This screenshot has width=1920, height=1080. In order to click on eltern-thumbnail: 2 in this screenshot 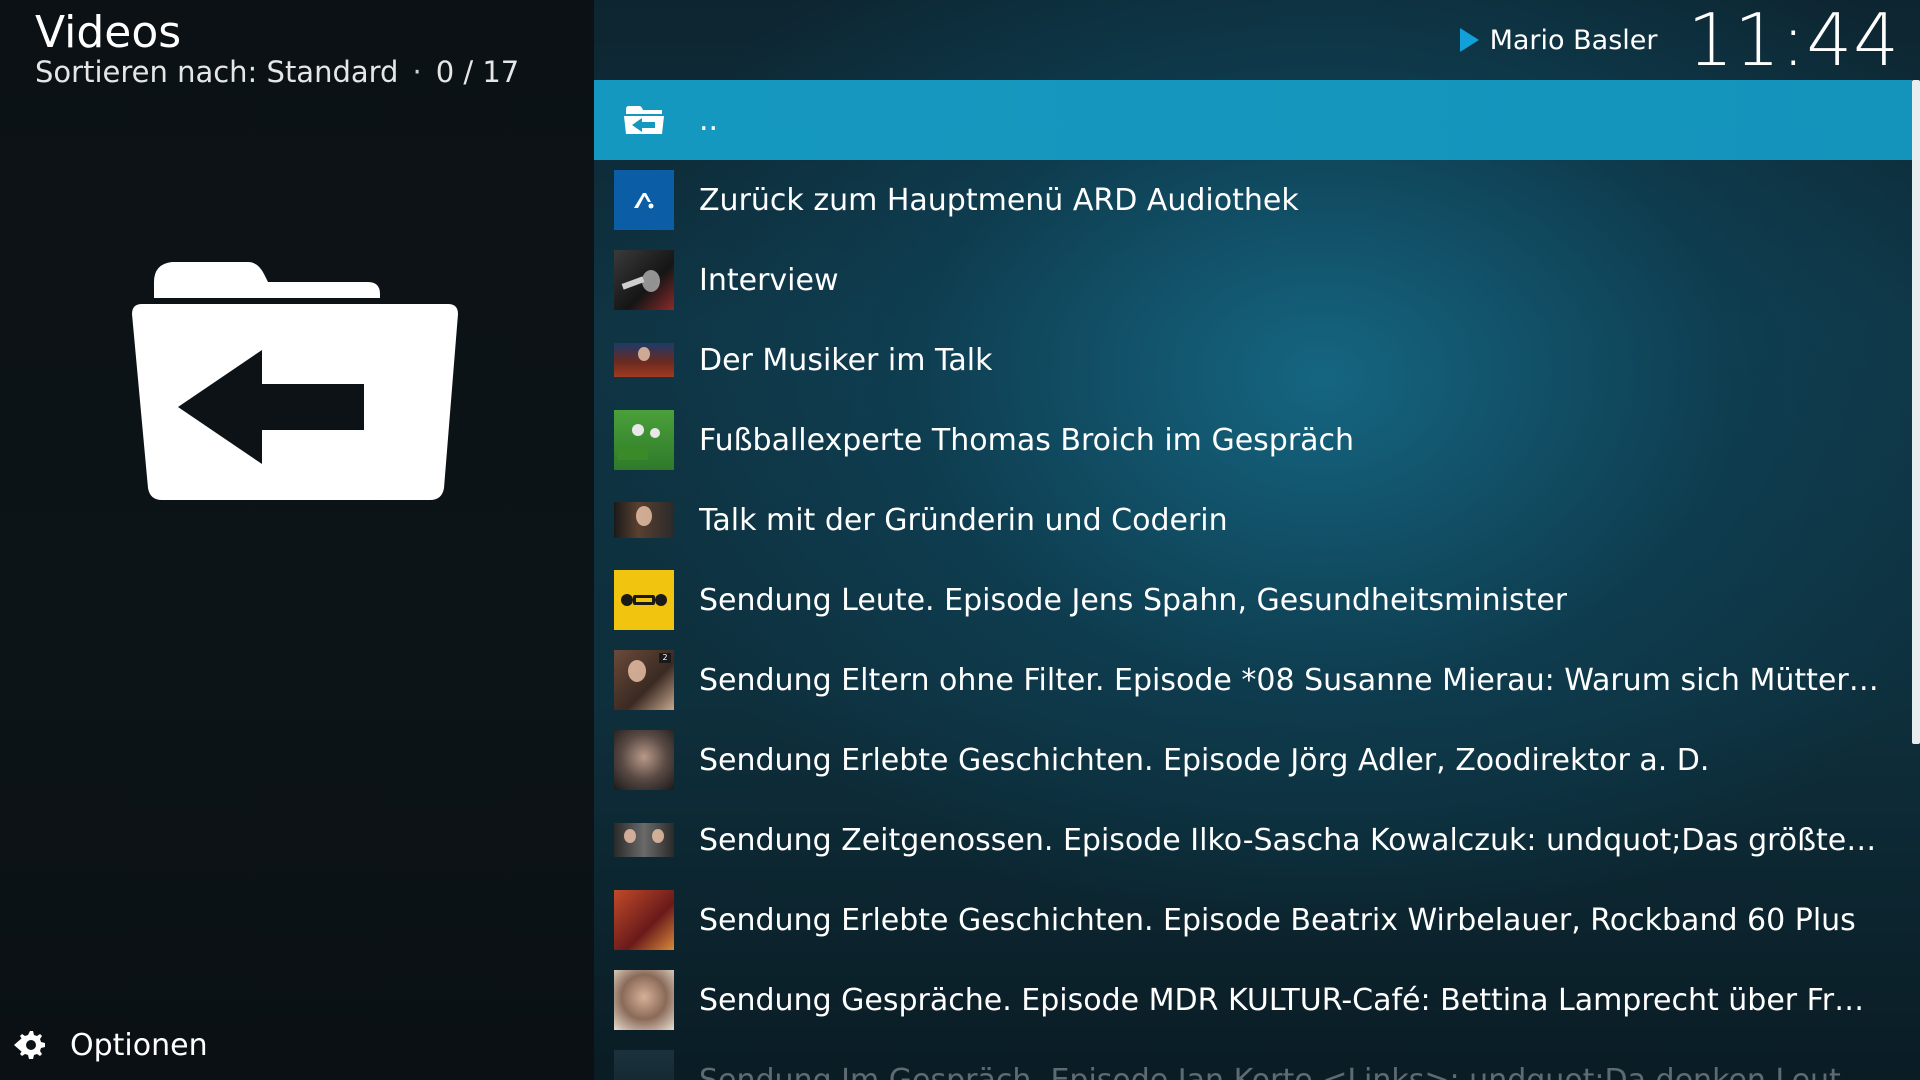, I will do `click(644, 680)`.